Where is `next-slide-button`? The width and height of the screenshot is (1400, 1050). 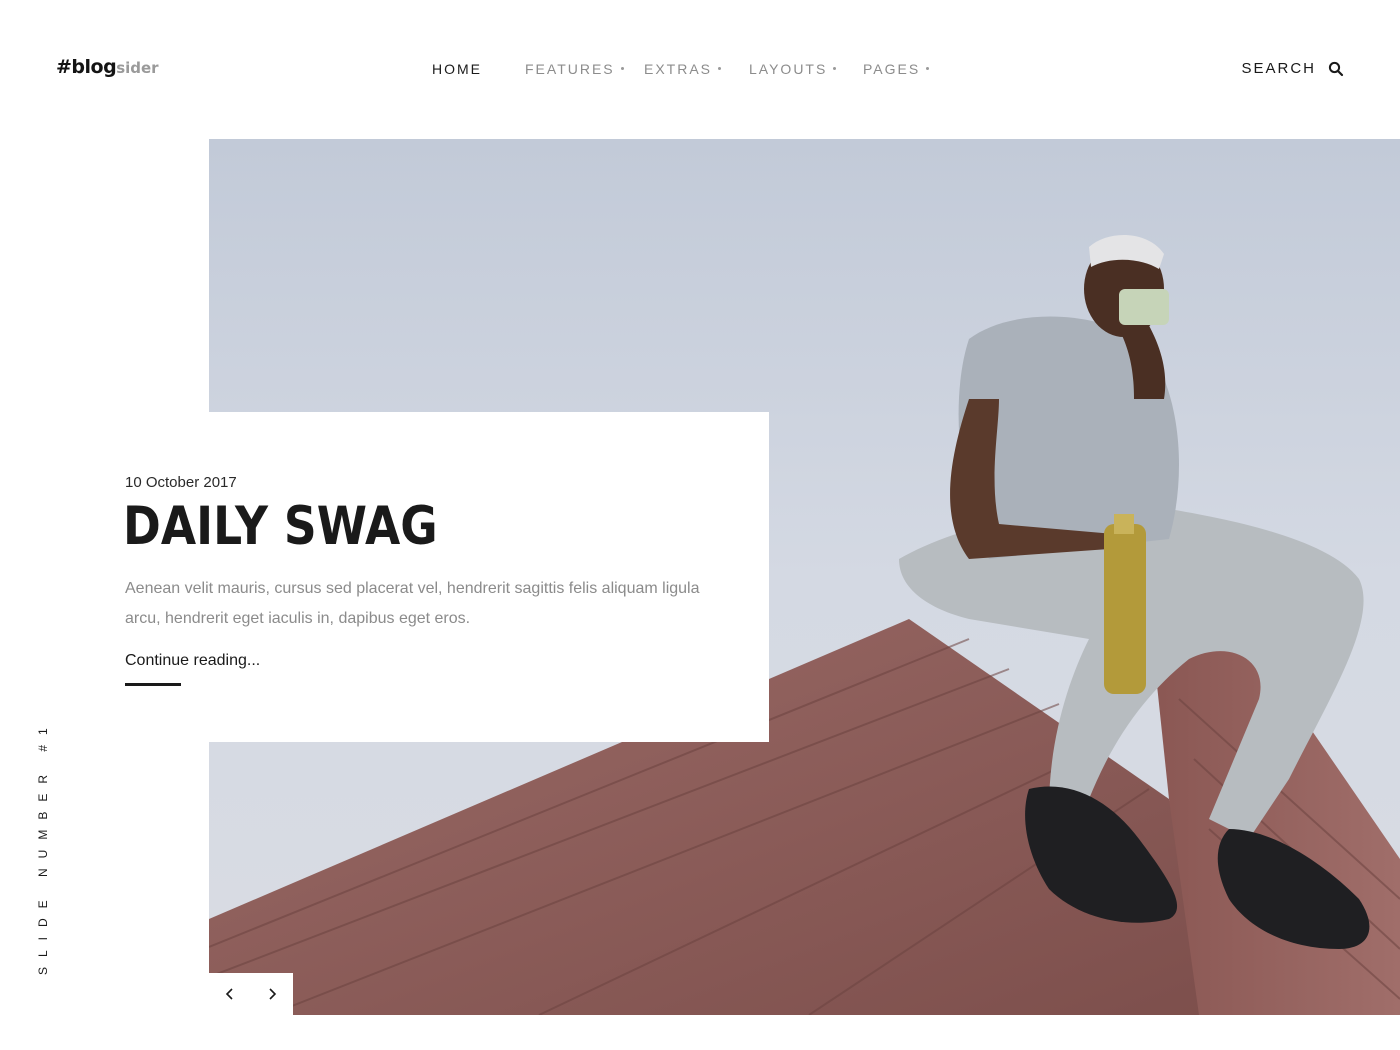 next-slide-button is located at coordinates (272, 994).